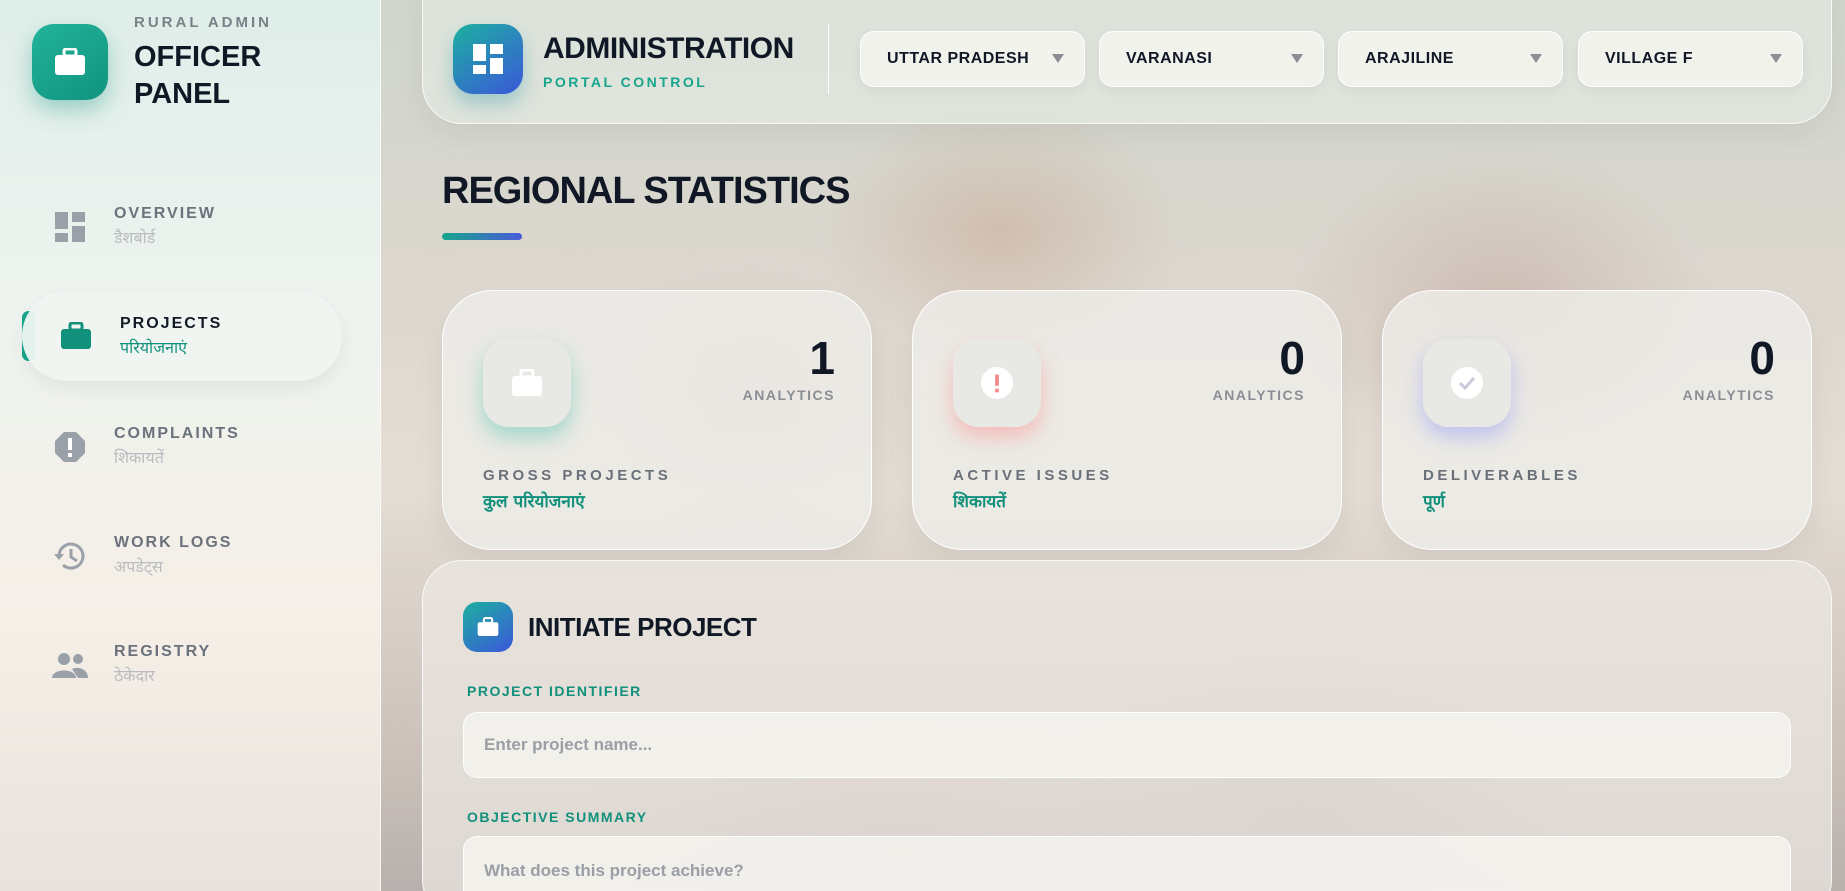 The image size is (1845, 891). I want to click on history-icon, so click(70, 556).